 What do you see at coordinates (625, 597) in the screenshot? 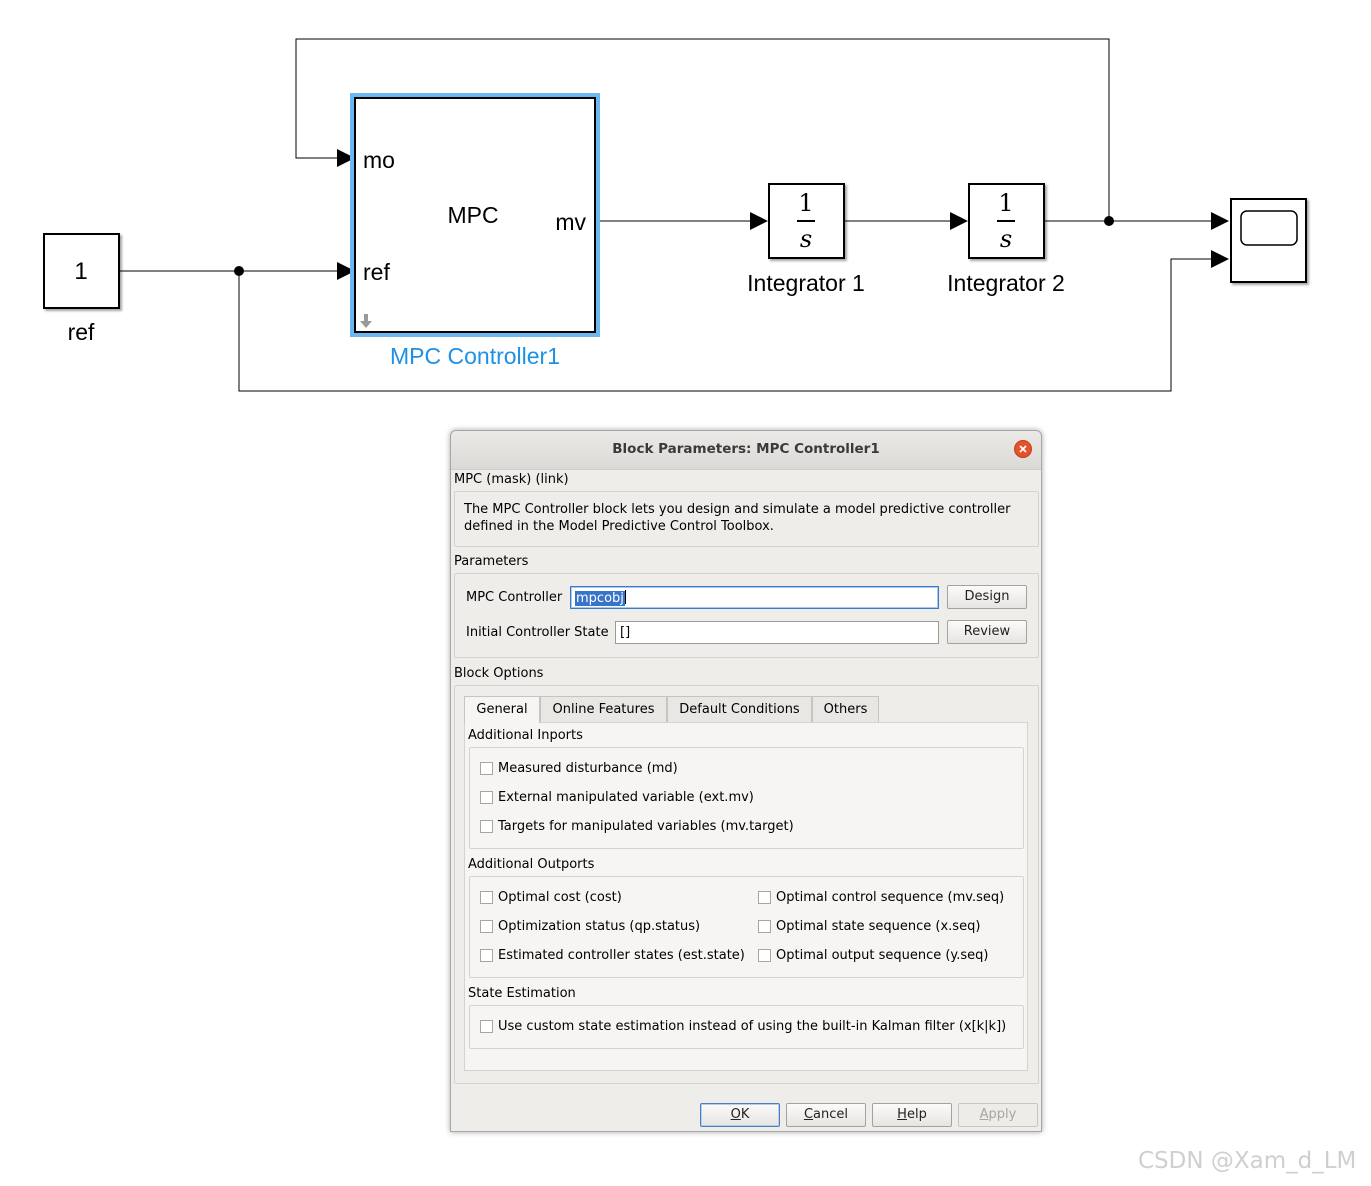
I see `text-caret` at bounding box center [625, 597].